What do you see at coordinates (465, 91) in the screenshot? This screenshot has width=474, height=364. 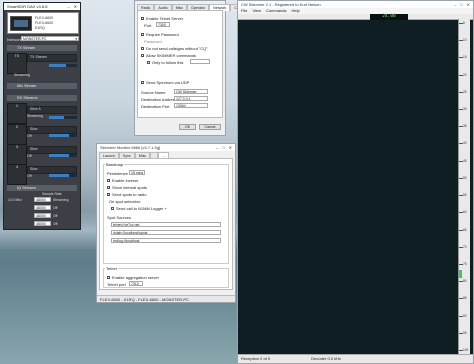 I see `scale-tick-label: 25` at bounding box center [465, 91].